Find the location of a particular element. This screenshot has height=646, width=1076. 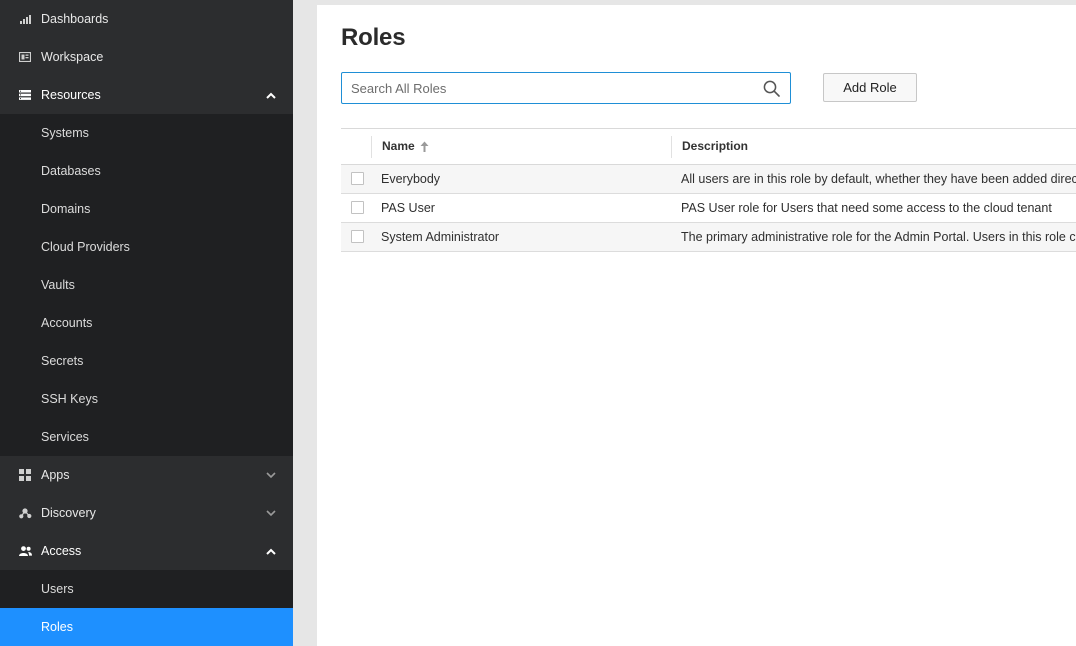

sidebar-subitem-accounts: Accounts is located at coordinates (146, 323).